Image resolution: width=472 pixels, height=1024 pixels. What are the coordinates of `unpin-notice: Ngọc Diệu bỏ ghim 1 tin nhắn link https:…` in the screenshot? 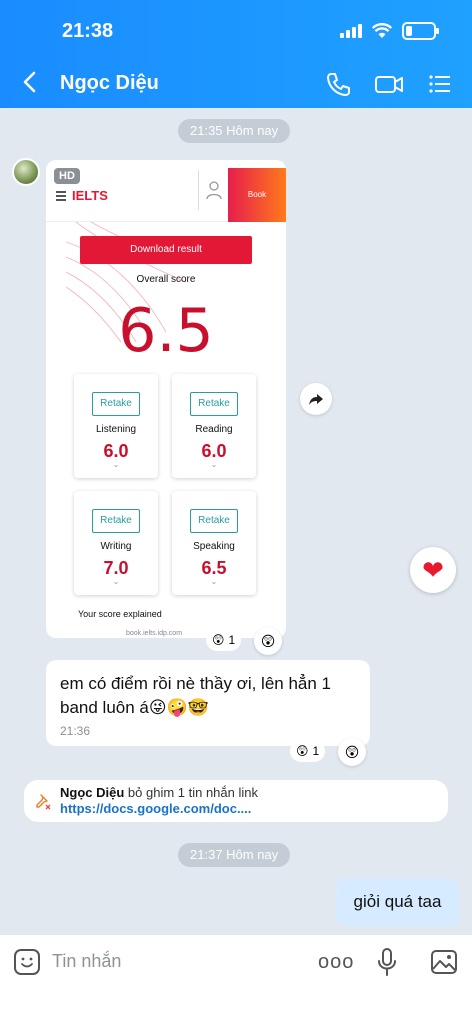 It's located at (236, 801).